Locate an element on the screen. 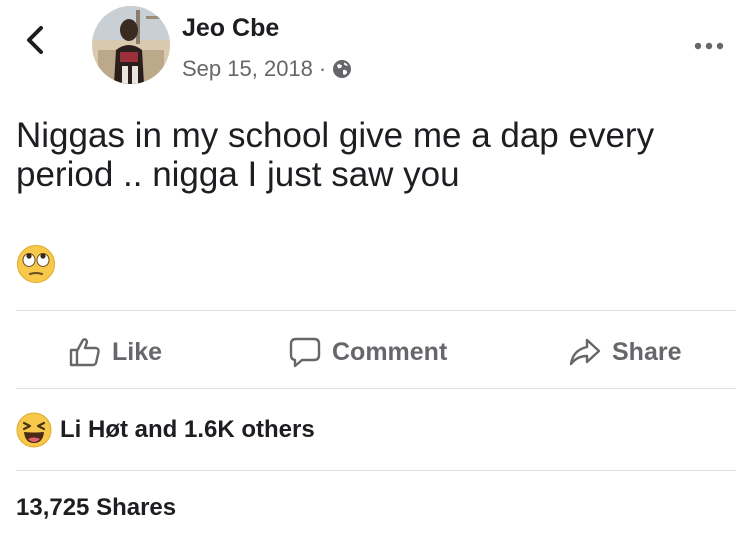 The width and height of the screenshot is (736, 541). reactions-summary-text: Li Høt and 1.6K others is located at coordinates (187, 429).